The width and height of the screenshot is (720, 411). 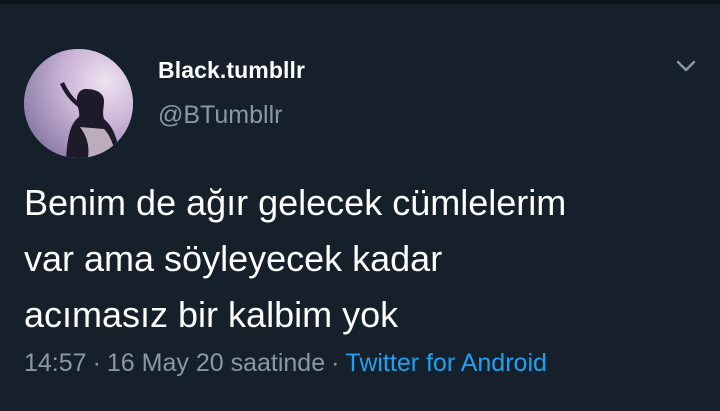 What do you see at coordinates (55, 363) in the screenshot?
I see `tweet-time: 14:57` at bounding box center [55, 363].